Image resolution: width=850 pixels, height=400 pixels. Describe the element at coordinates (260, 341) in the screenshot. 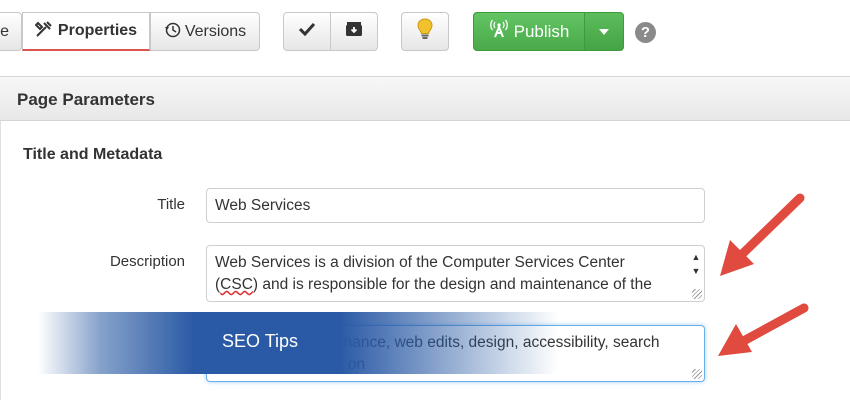

I see `seo-tips-label: SEO Tips` at that location.